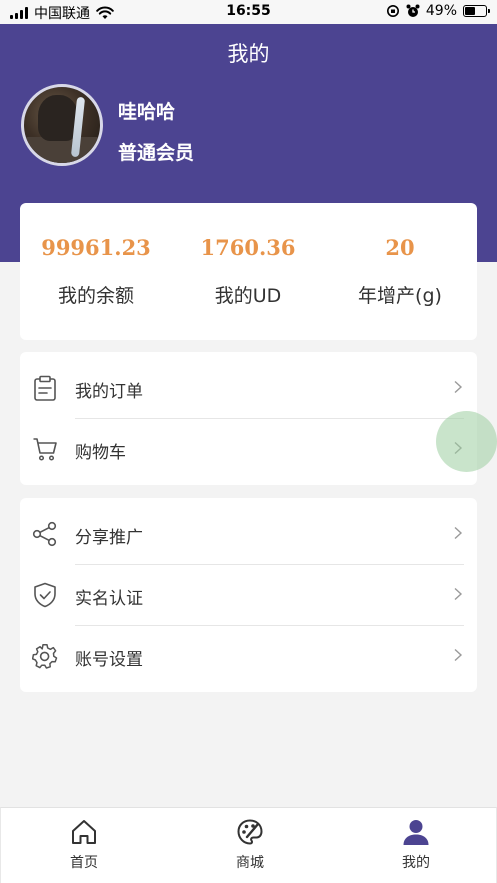 This screenshot has height=883, width=497. Describe the element at coordinates (109, 599) in the screenshot. I see `menu-item-label: 实名认证` at that location.